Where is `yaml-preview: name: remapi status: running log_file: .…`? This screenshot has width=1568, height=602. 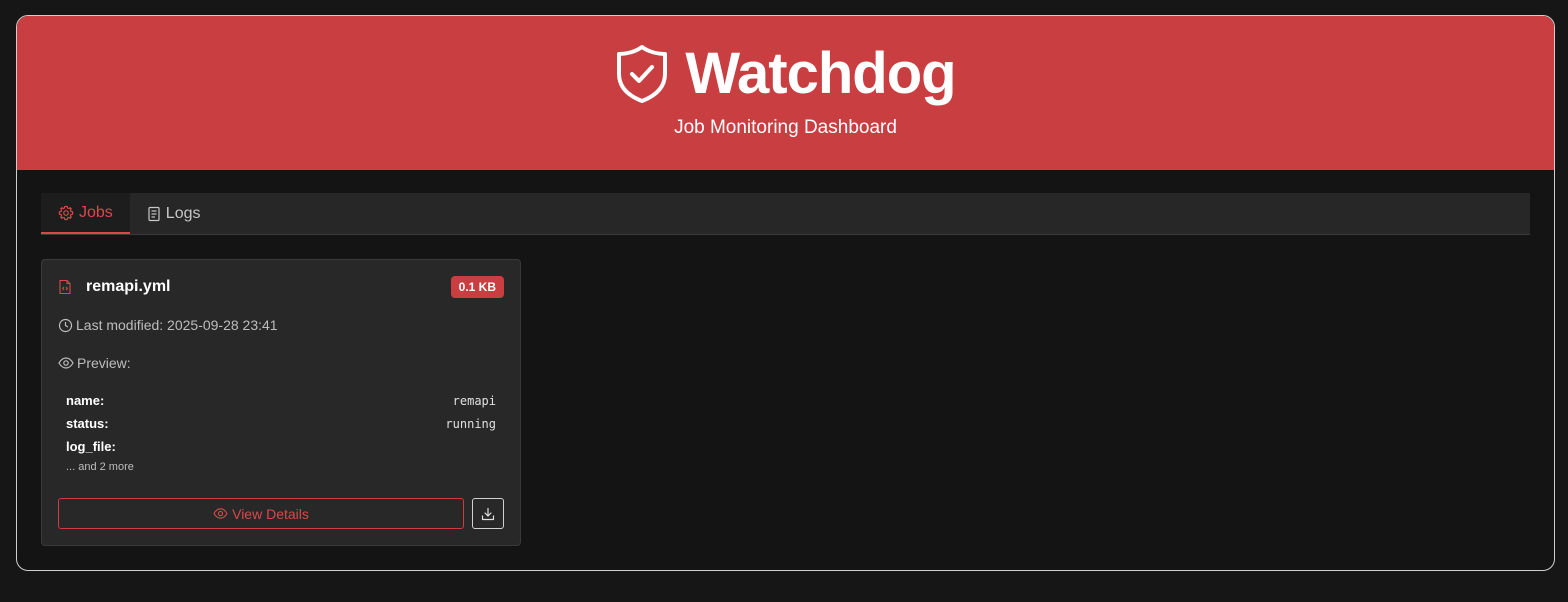 yaml-preview: name: remapi status: running log_file: .… is located at coordinates (281, 431).